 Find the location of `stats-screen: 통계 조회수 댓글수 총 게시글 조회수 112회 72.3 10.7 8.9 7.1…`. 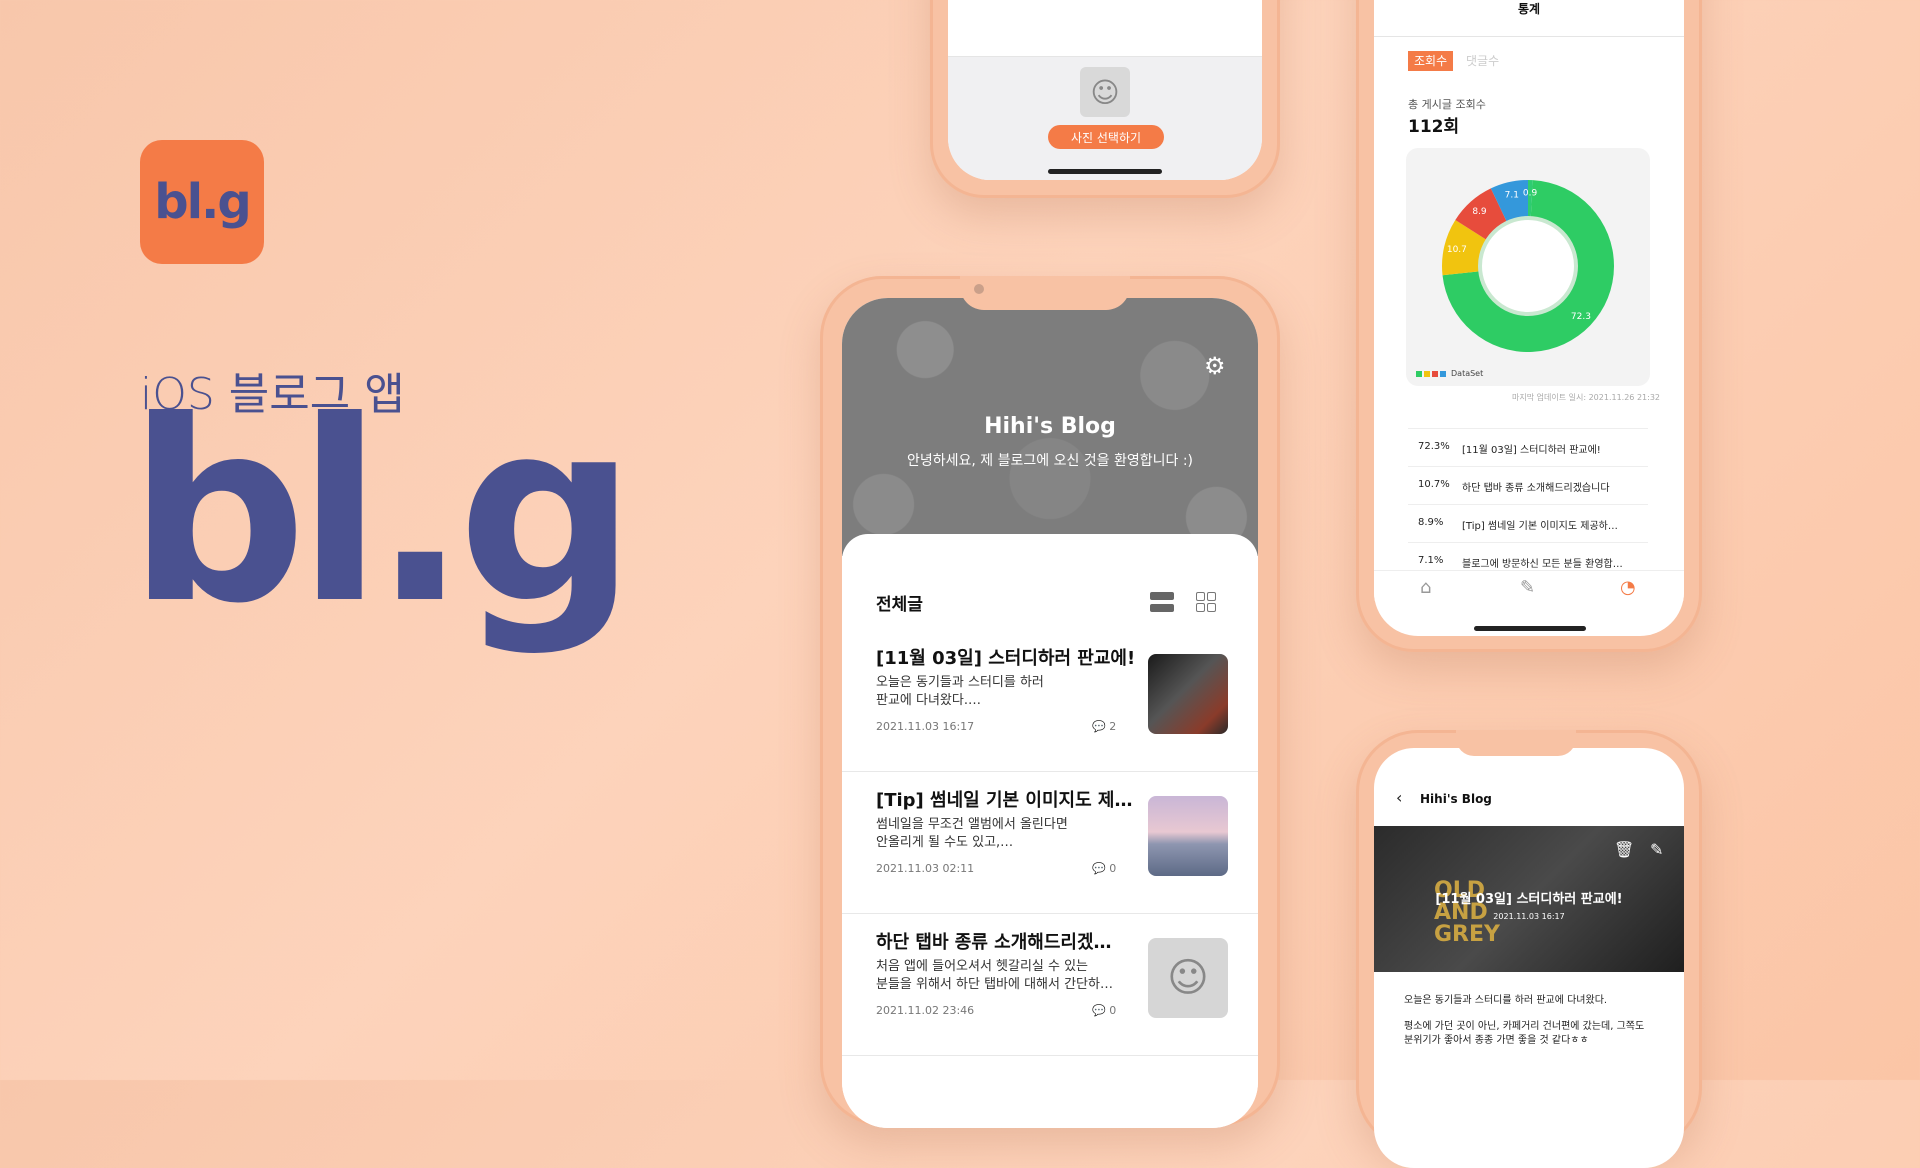

stats-screen: 통계 조회수 댓글수 총 게시글 조회수 112회 72.3 10.7 8.9 7.1… is located at coordinates (1529, 318).